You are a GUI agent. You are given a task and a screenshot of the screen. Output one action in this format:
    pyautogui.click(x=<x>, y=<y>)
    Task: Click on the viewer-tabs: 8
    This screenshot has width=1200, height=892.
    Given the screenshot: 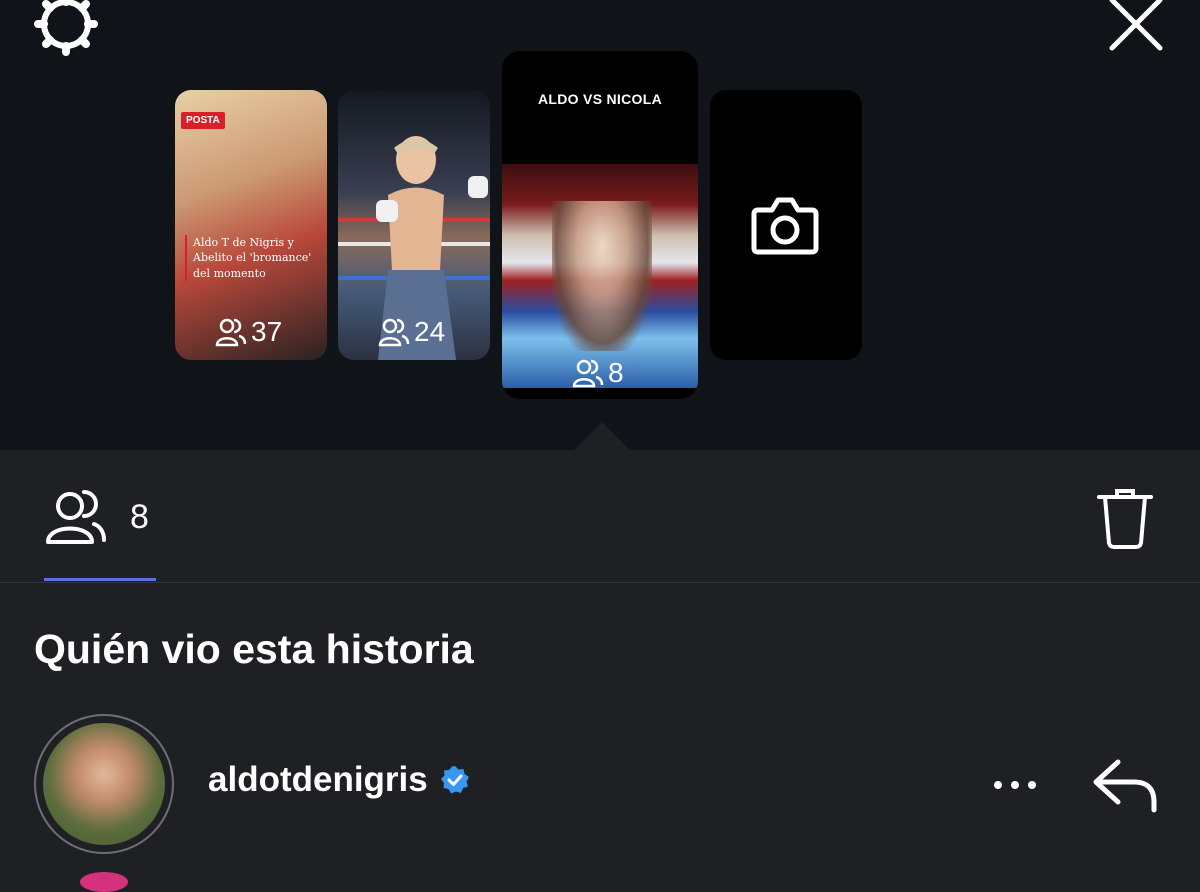 What is the action you would take?
    pyautogui.click(x=600, y=516)
    